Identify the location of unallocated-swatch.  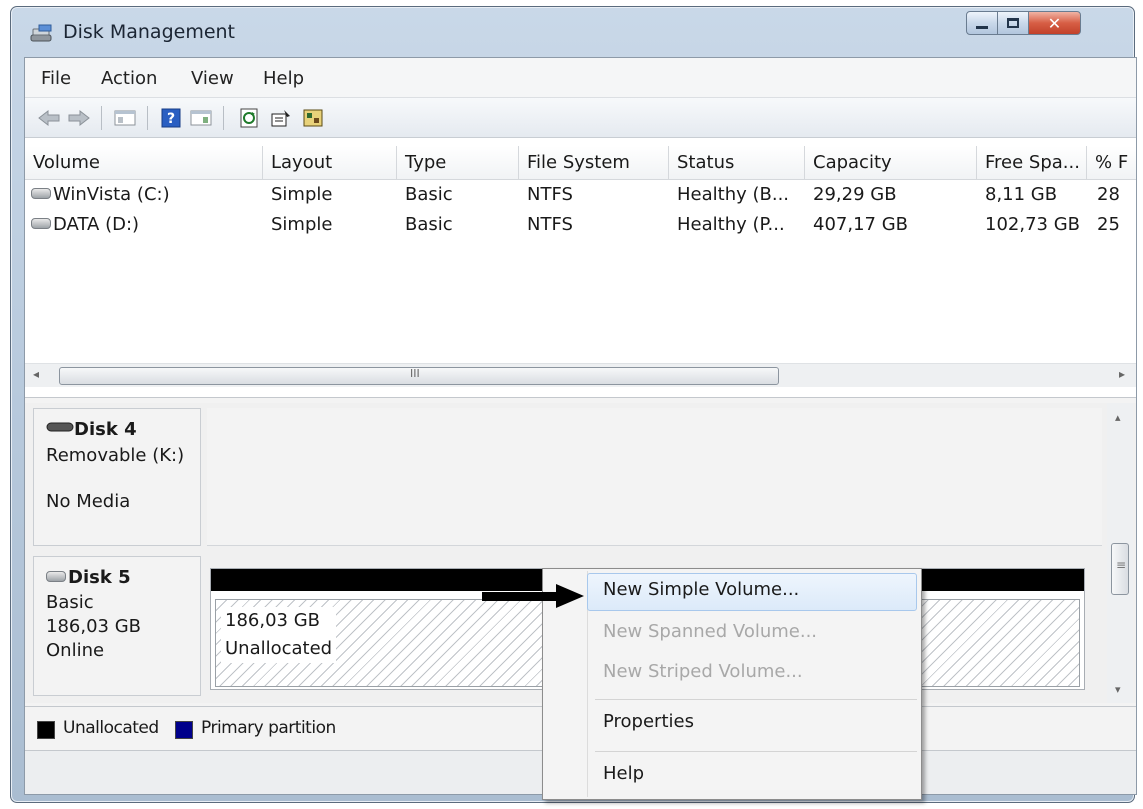
(46, 730).